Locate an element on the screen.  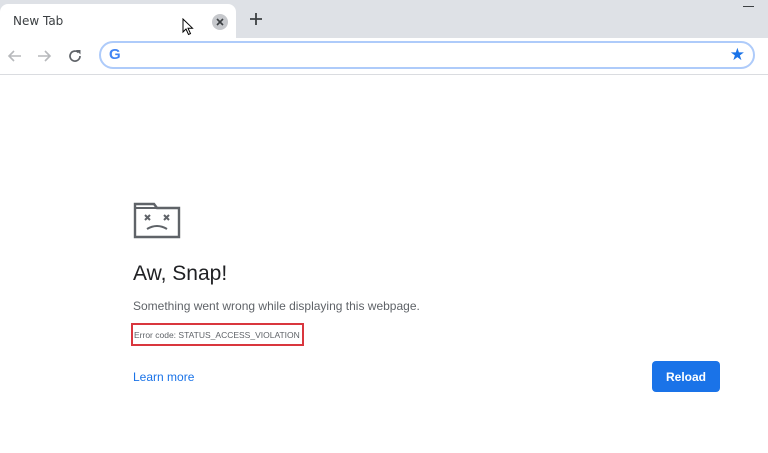
arrow-left-icon is located at coordinates (15, 56).